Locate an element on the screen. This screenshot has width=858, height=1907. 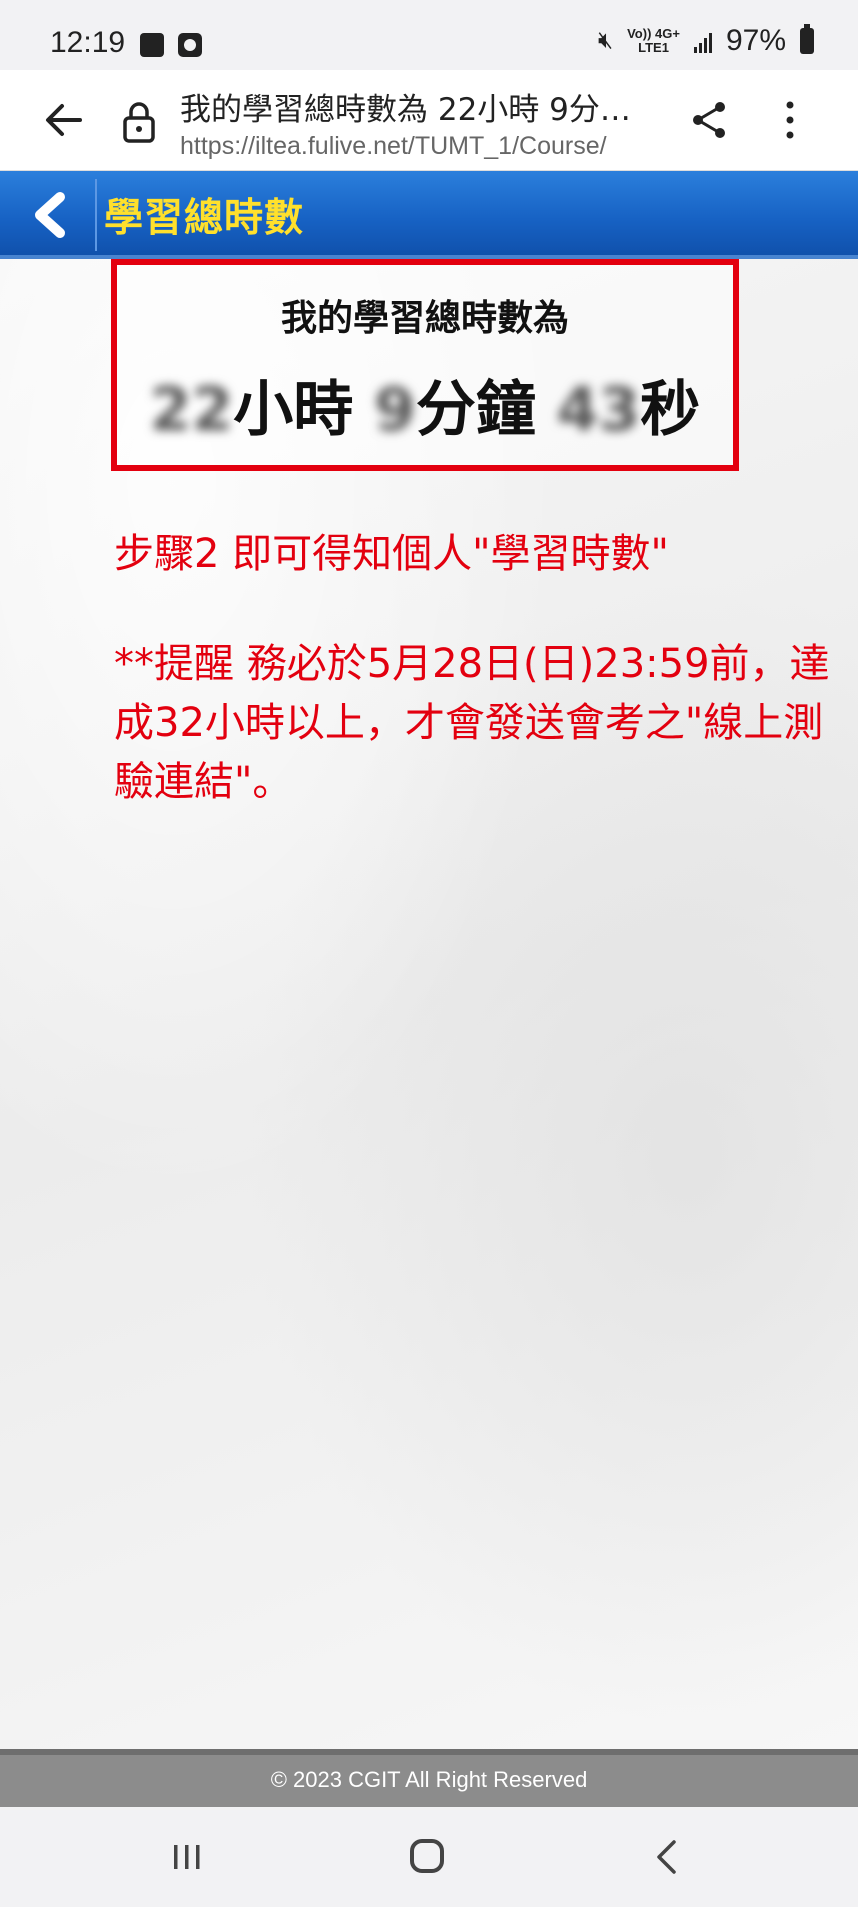
seconds-value: 43 is located at coordinates (598, 410).